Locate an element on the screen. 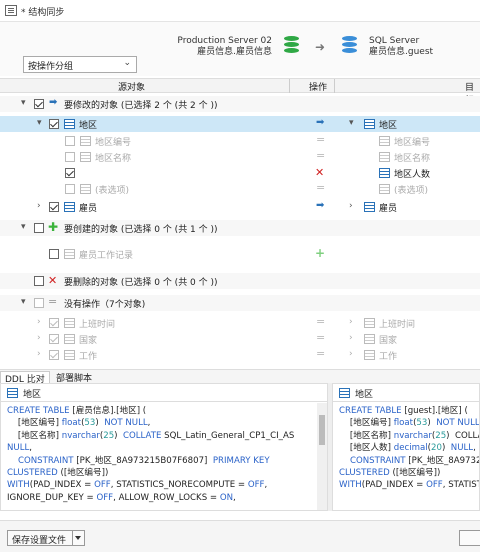 The height and width of the screenshot is (552, 480). table-row-work-record: 雇员工作记录 + is located at coordinates (240, 254).